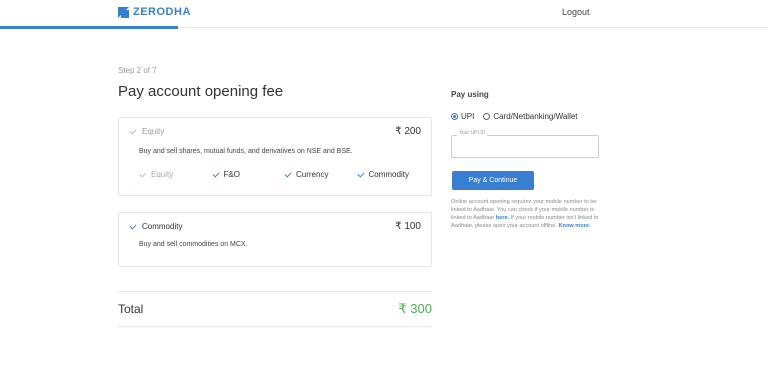  Describe the element at coordinates (408, 131) in the screenshot. I see `equity-price: ₹ 200` at that location.